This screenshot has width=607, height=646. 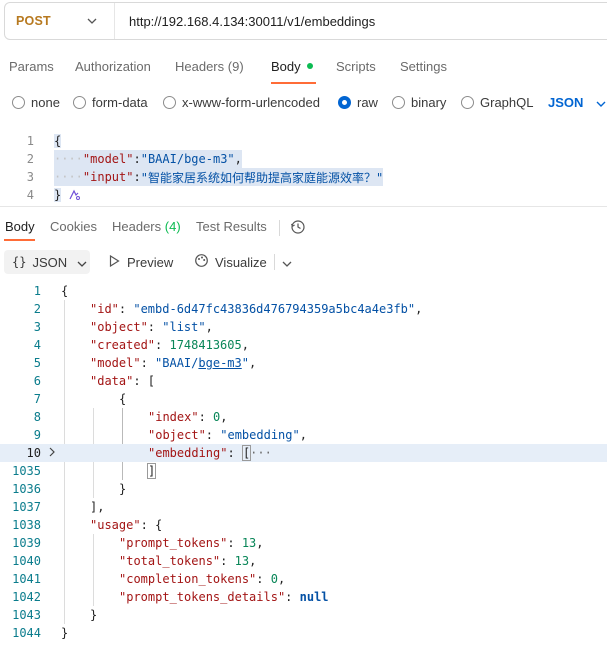 What do you see at coordinates (115, 525) in the screenshot?
I see `usage-key: "usage"` at bounding box center [115, 525].